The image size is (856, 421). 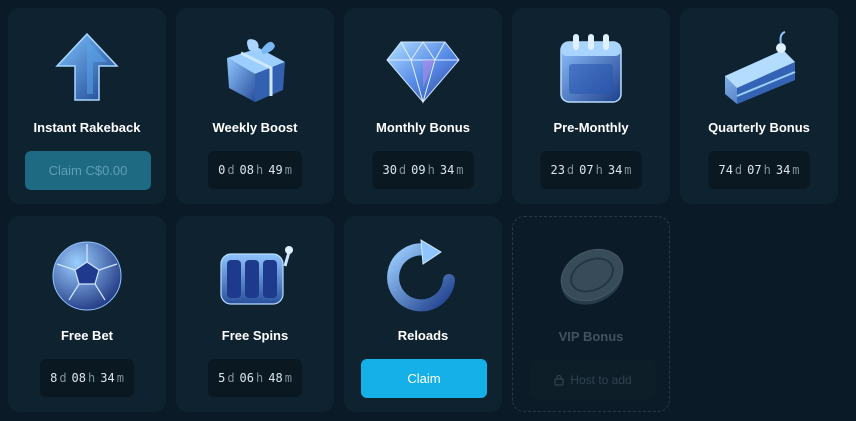 I want to click on host-to-add-button: Host to add, so click(x=593, y=379).